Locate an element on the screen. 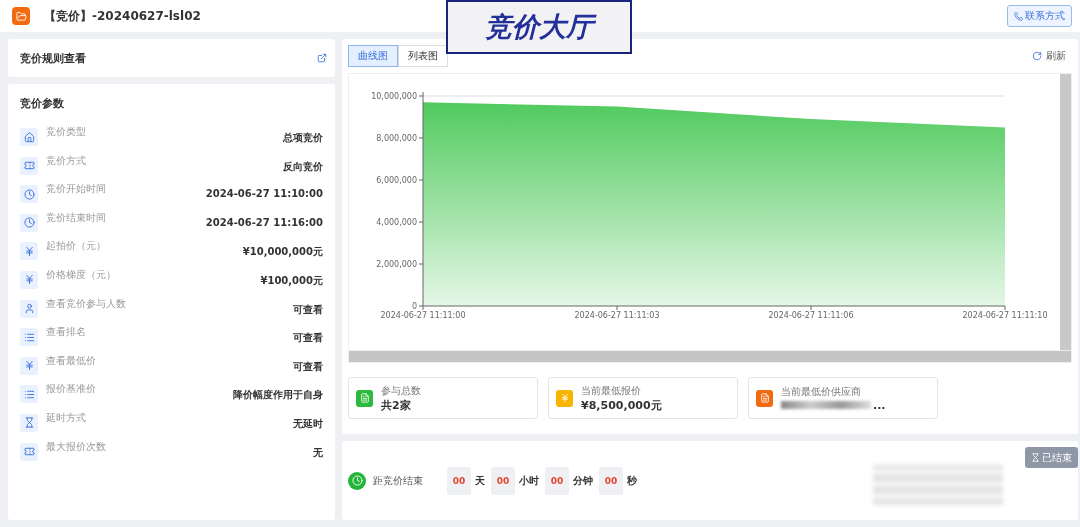  param-value: ¥10,000,000元 is located at coordinates (282, 252).